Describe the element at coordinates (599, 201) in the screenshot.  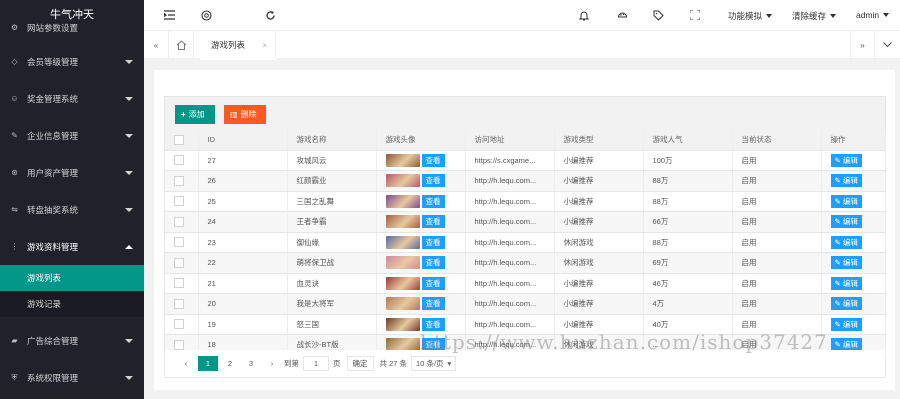
I see `type-cell: 小编推荐` at that location.